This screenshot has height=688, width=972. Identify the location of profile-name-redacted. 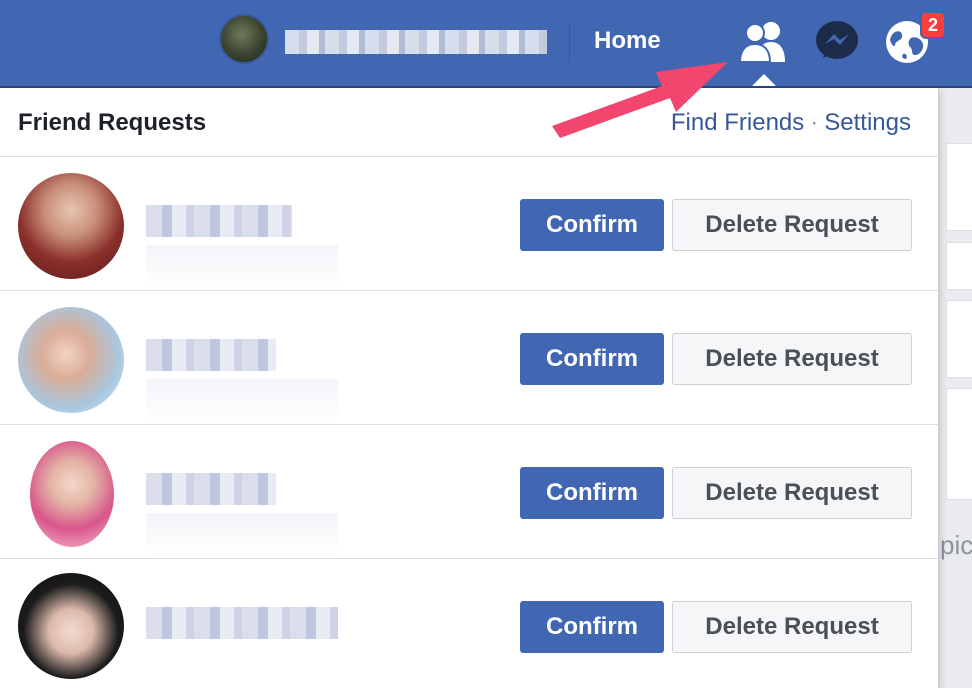
(416, 42).